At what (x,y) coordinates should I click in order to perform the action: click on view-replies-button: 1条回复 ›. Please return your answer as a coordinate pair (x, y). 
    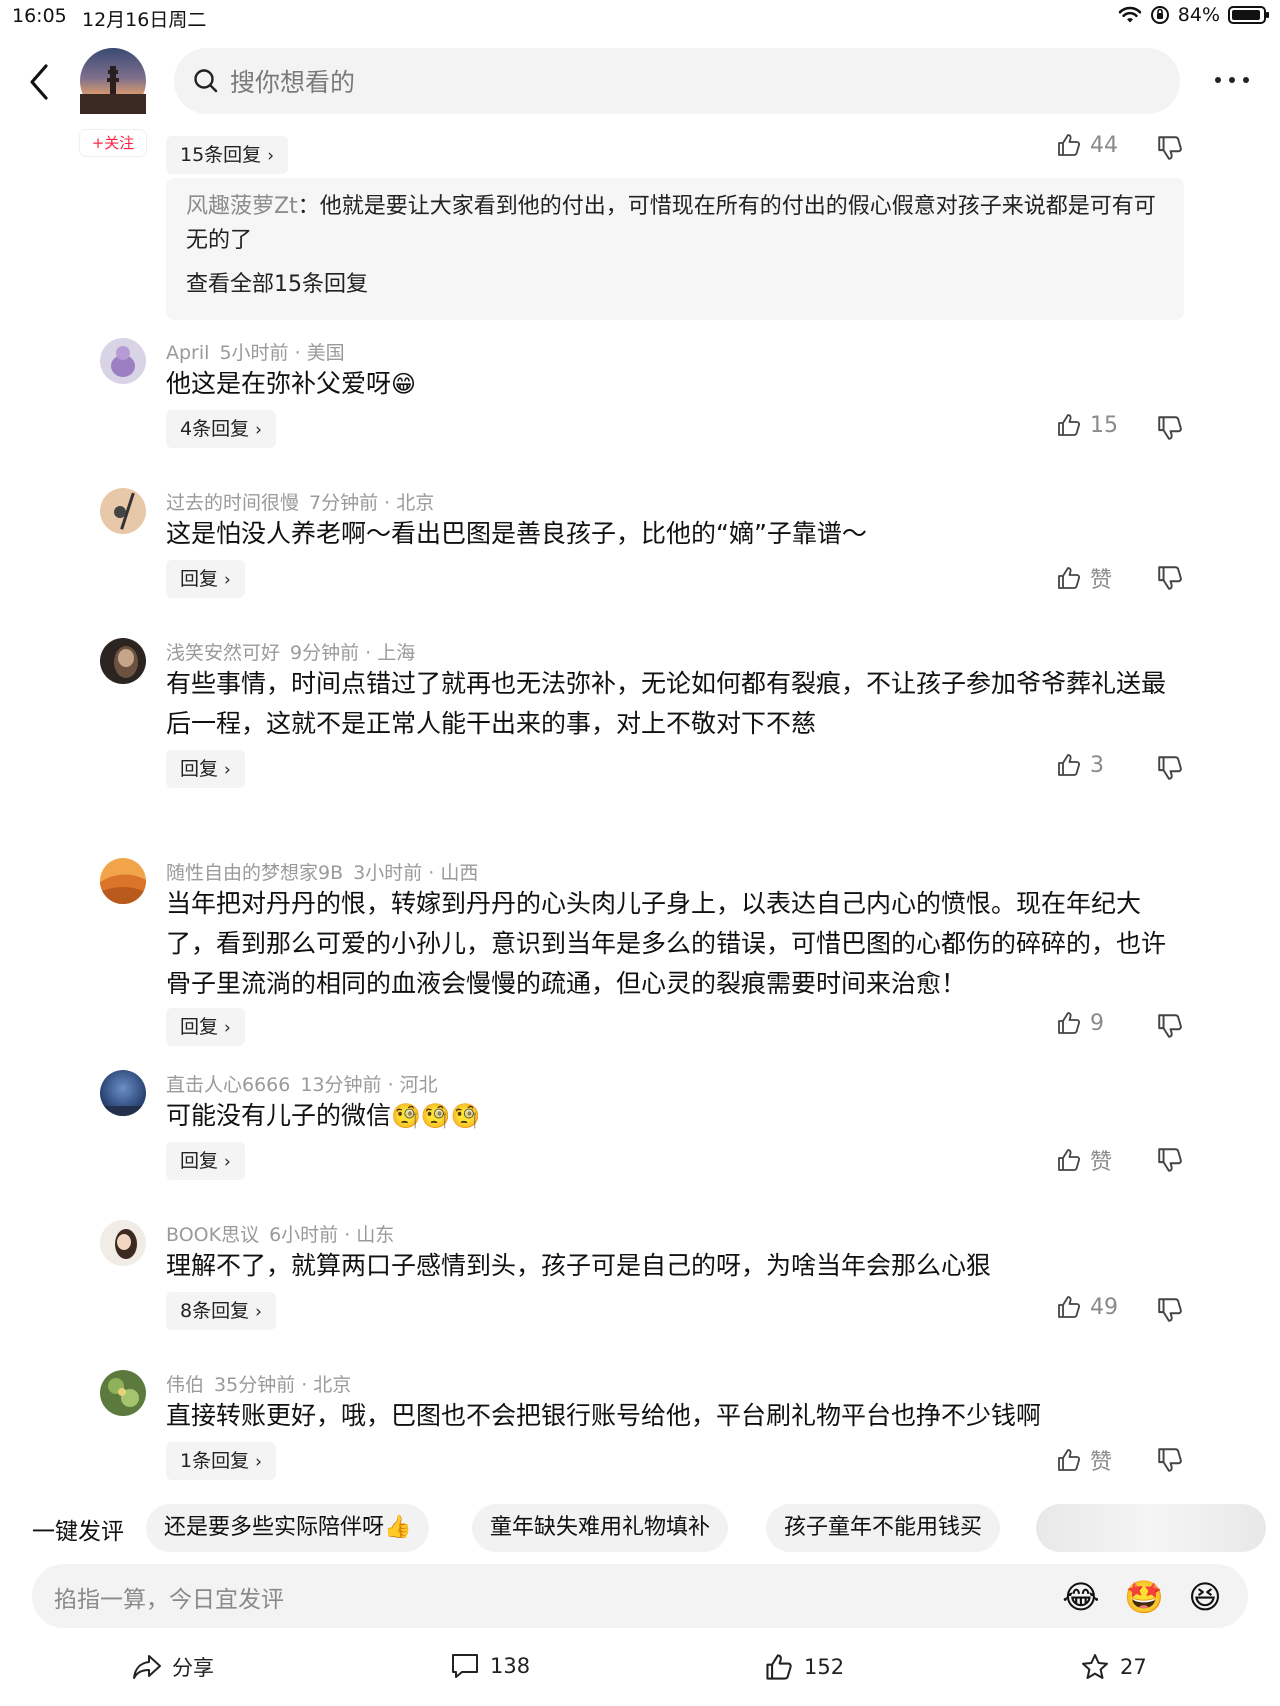
    Looking at the image, I should click on (221, 1461).